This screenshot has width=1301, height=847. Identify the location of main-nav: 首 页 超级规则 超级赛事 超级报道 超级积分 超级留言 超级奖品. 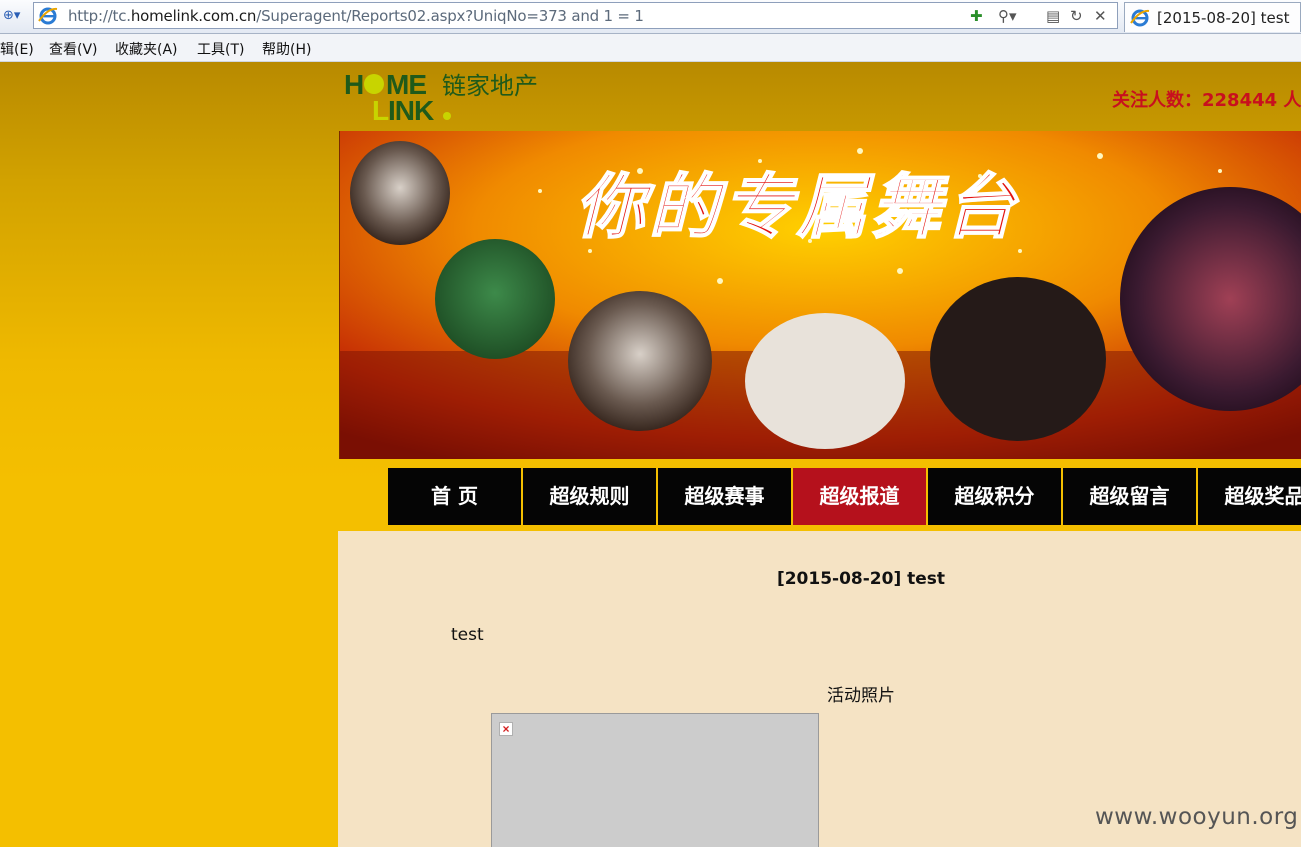
(844, 496).